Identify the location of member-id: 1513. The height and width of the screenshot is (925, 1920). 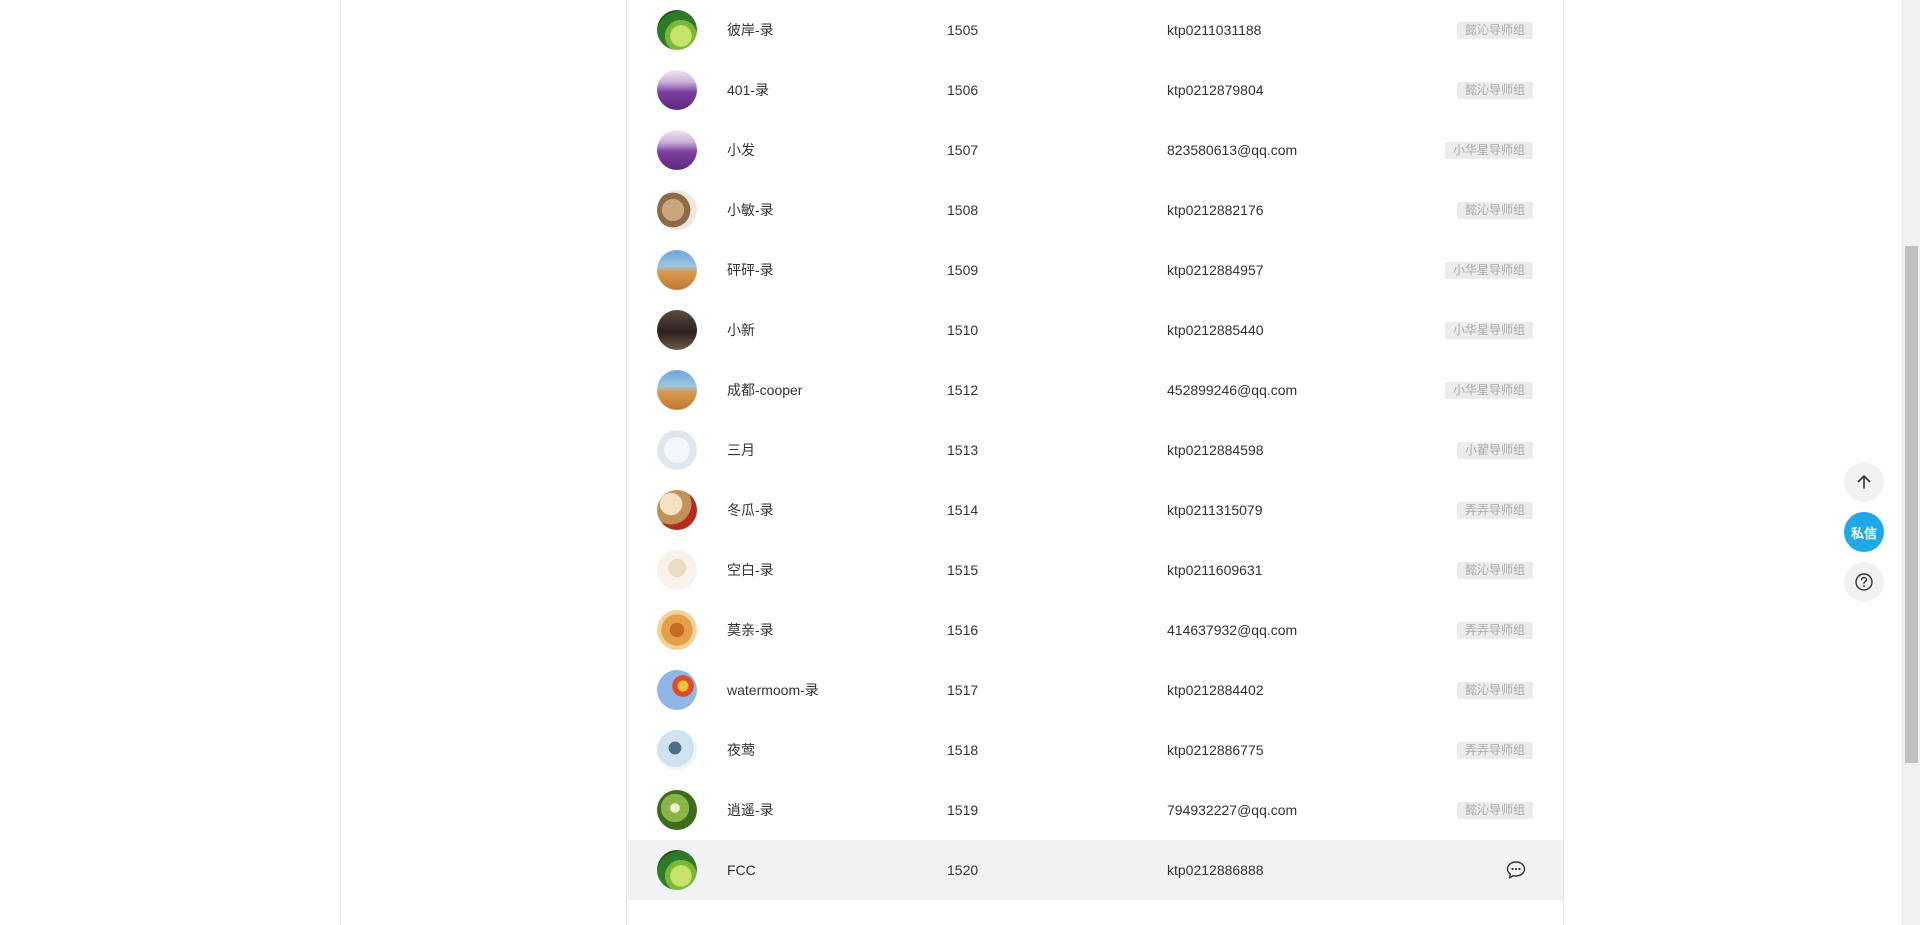
(963, 450).